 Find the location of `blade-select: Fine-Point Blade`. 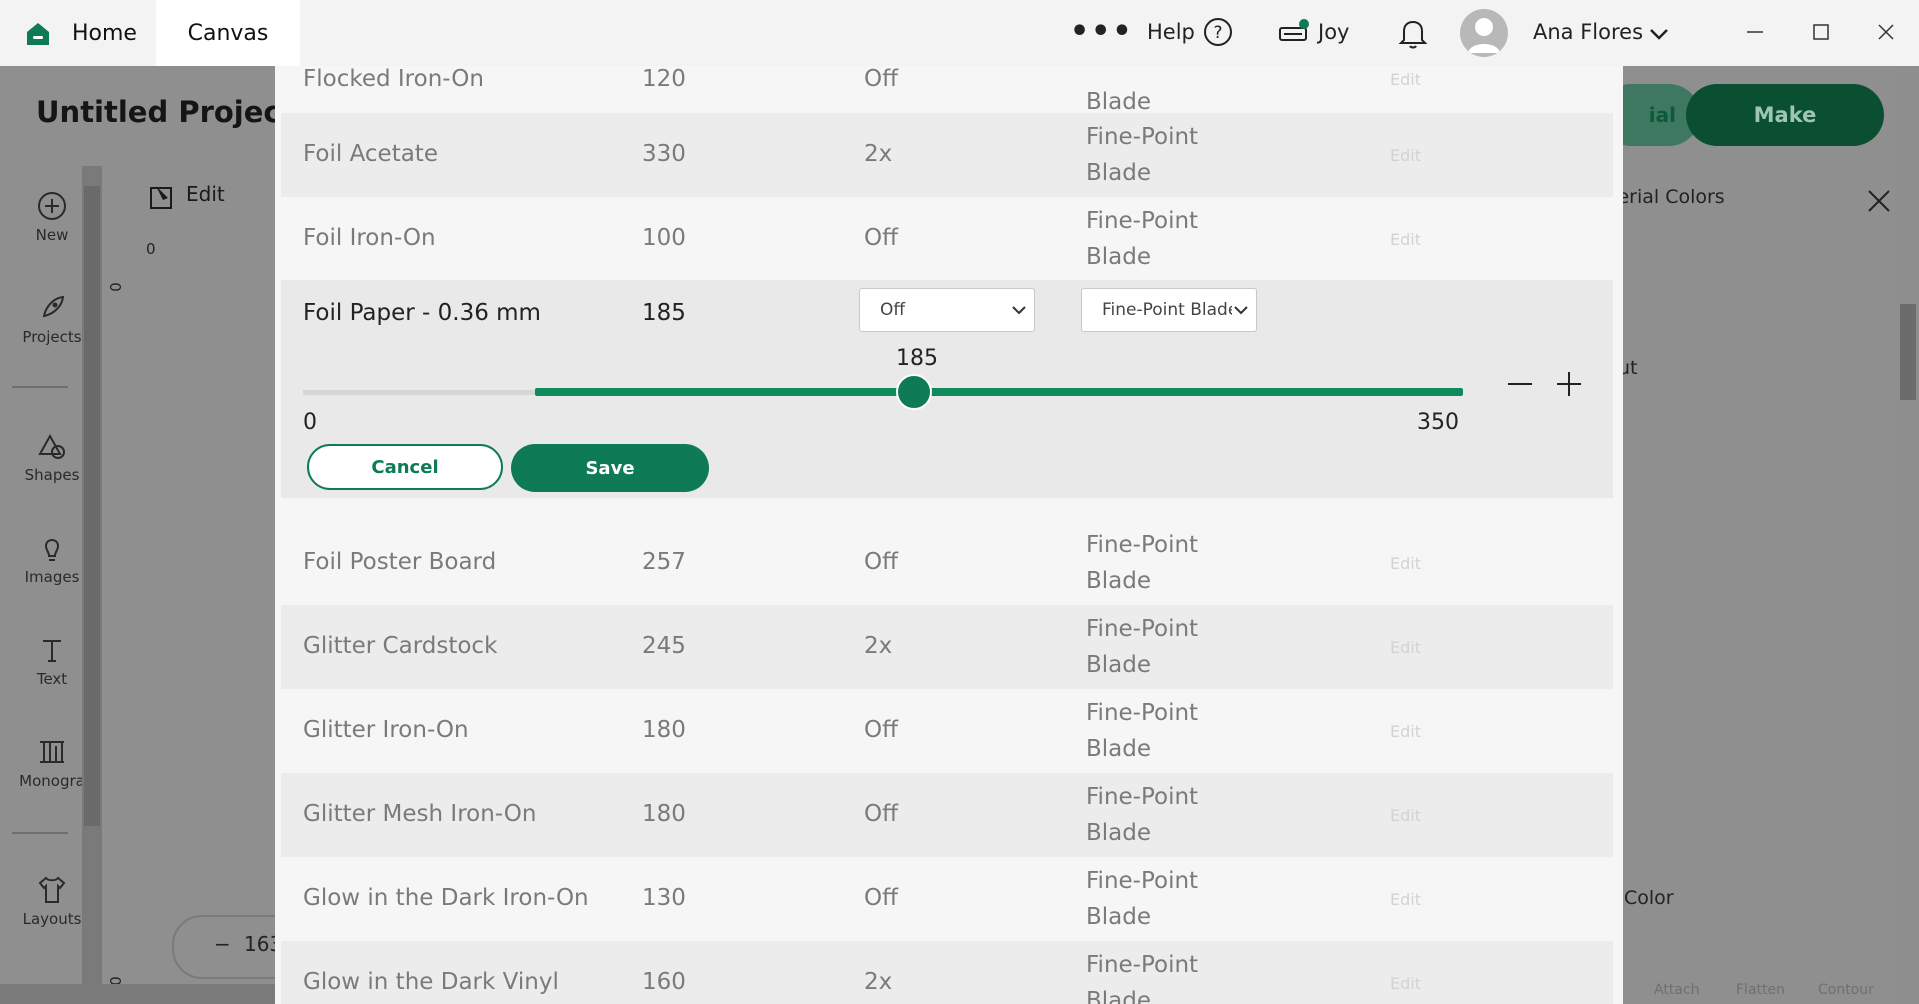

blade-select: Fine-Point Blade is located at coordinates (1169, 310).